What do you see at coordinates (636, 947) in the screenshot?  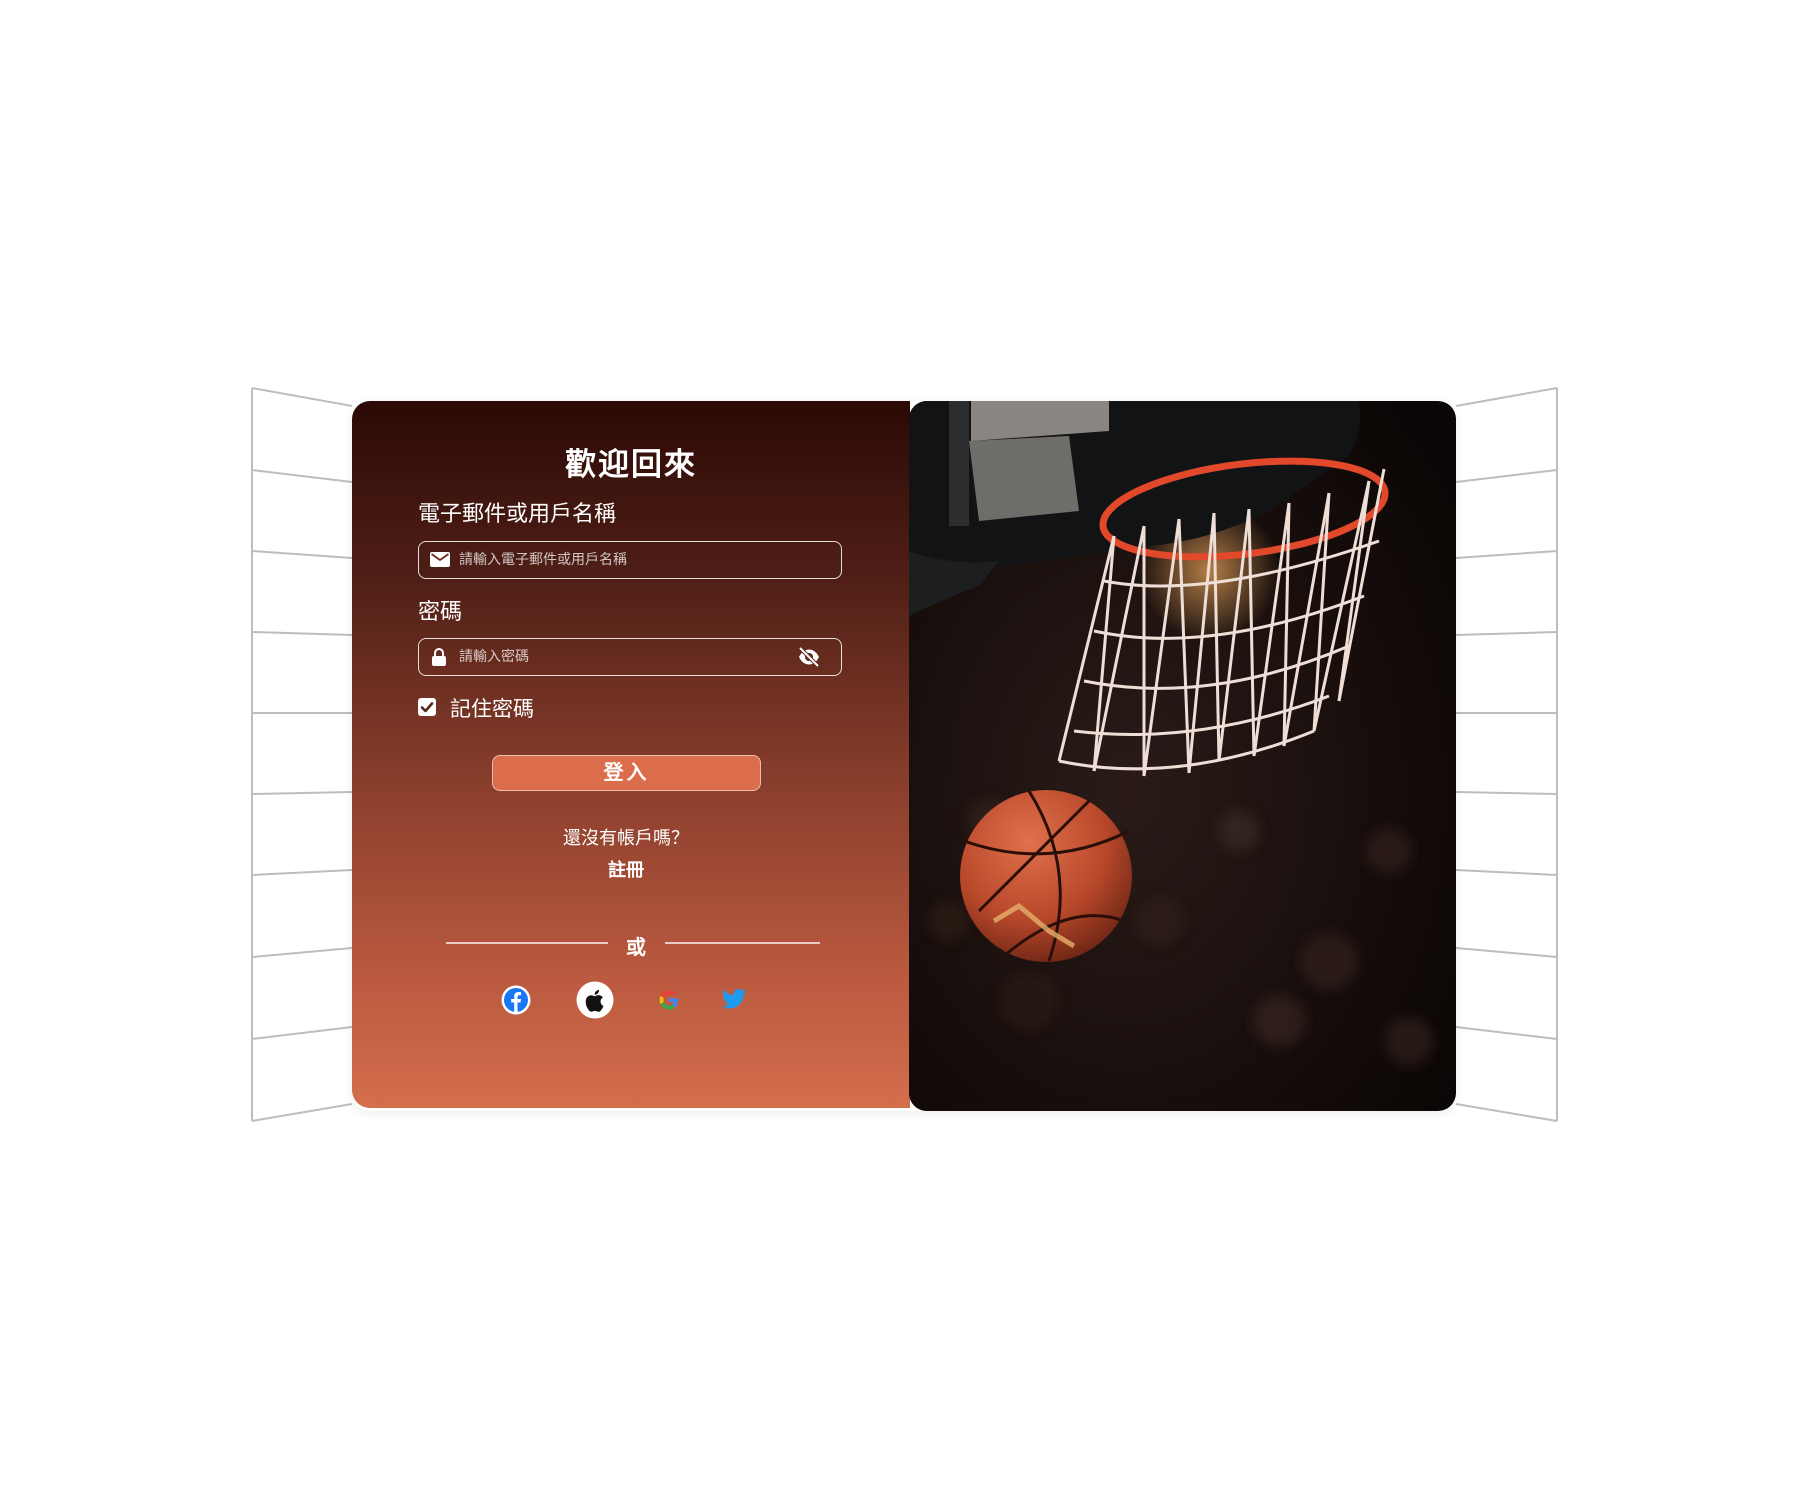 I see `or-separator: 或` at bounding box center [636, 947].